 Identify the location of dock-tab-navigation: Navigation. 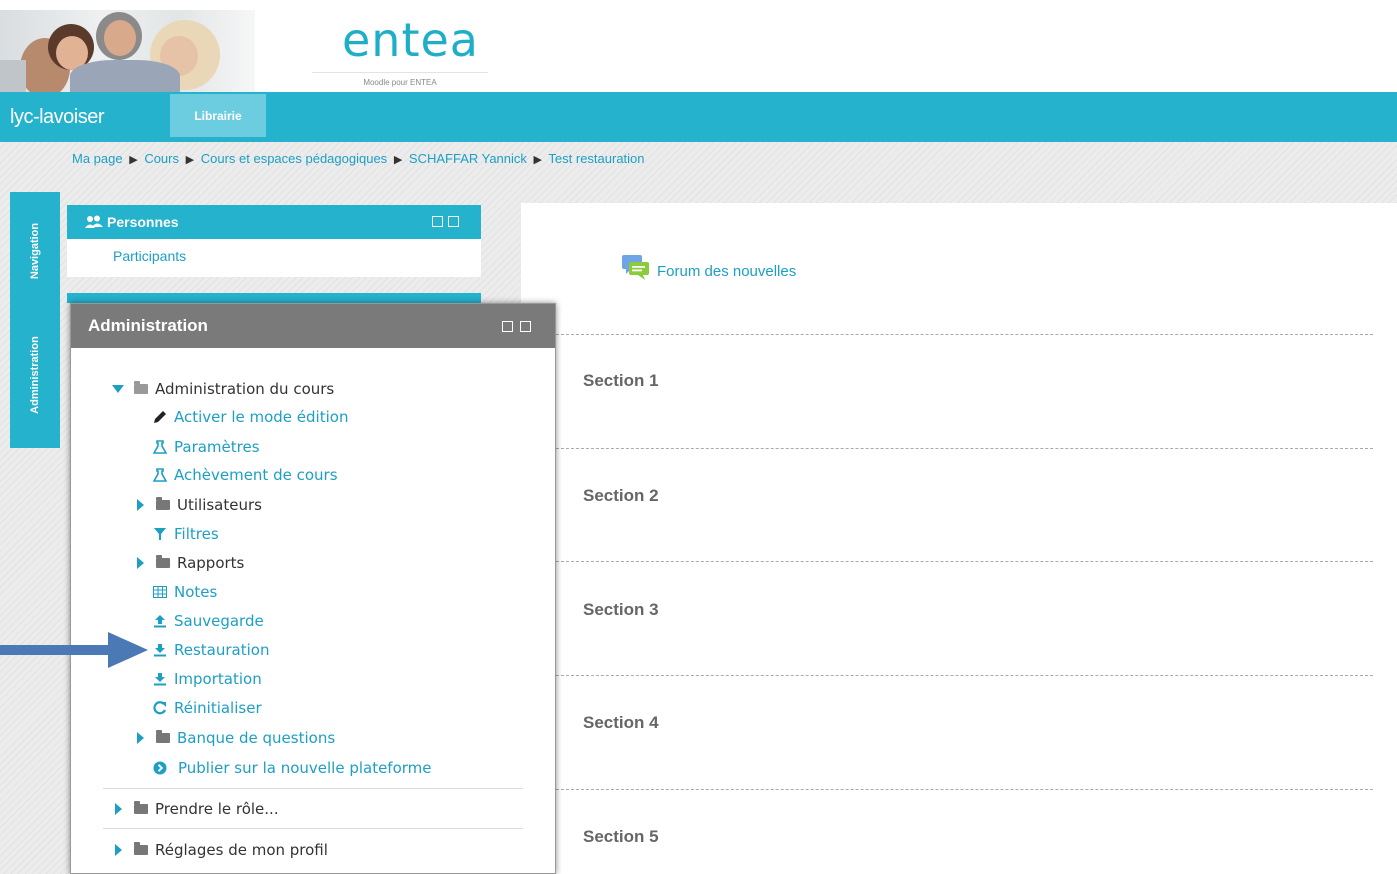
(35, 251).